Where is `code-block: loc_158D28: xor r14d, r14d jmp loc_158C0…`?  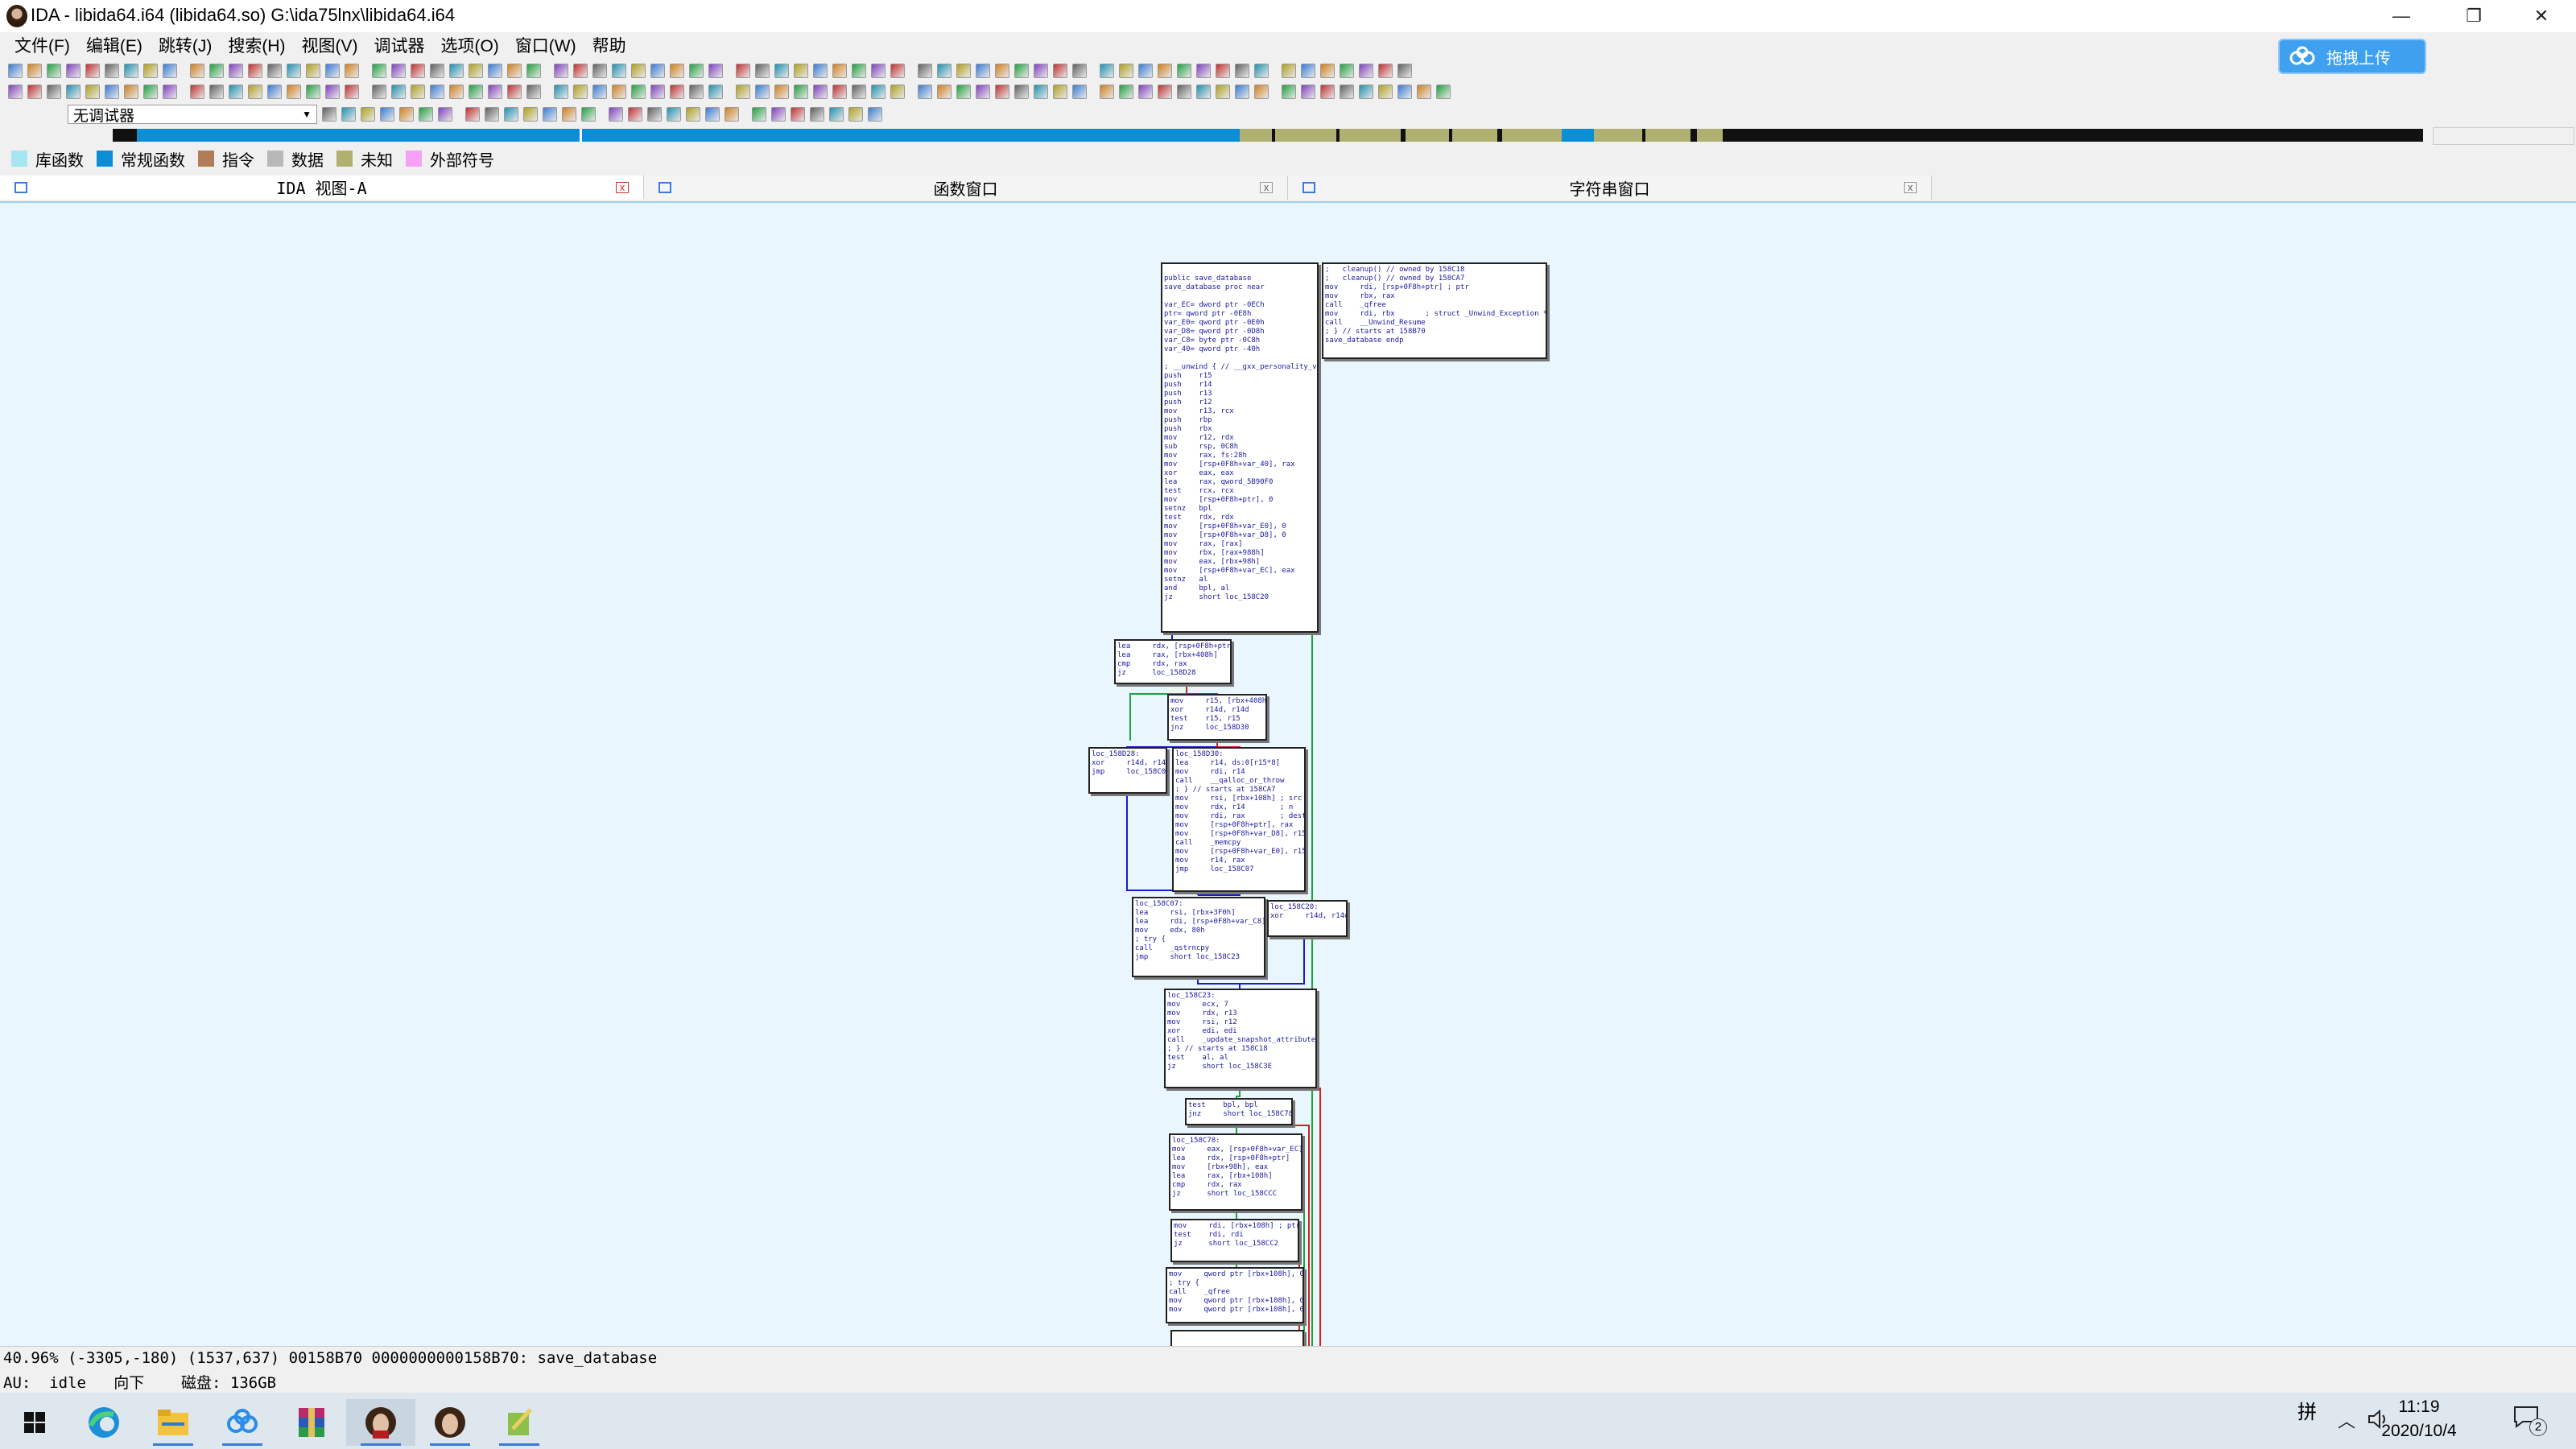 code-block: loc_158D28: xor r14d, r14d jmp loc_158C0… is located at coordinates (1127, 770).